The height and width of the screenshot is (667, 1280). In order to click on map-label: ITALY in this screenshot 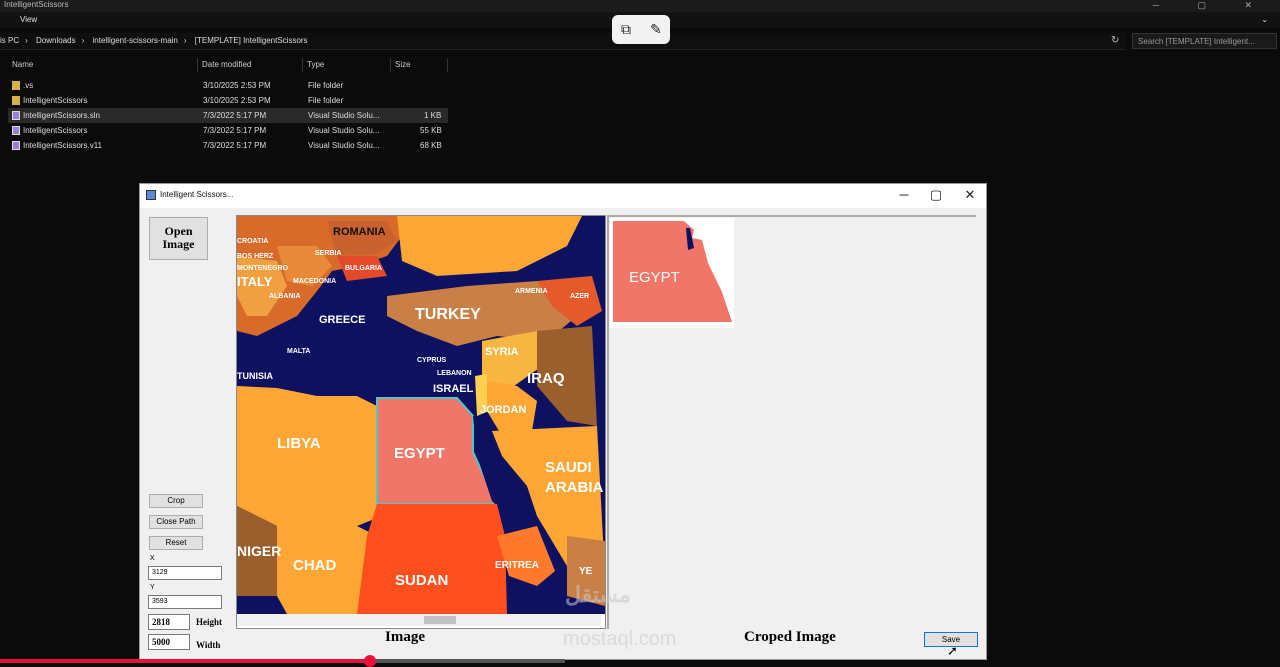, I will do `click(255, 281)`.